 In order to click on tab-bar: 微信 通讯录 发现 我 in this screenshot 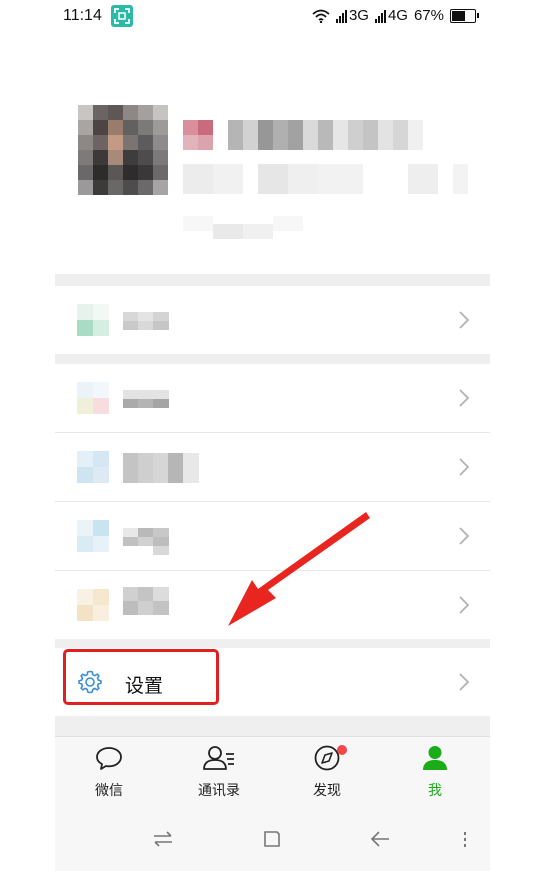, I will do `click(272, 770)`.